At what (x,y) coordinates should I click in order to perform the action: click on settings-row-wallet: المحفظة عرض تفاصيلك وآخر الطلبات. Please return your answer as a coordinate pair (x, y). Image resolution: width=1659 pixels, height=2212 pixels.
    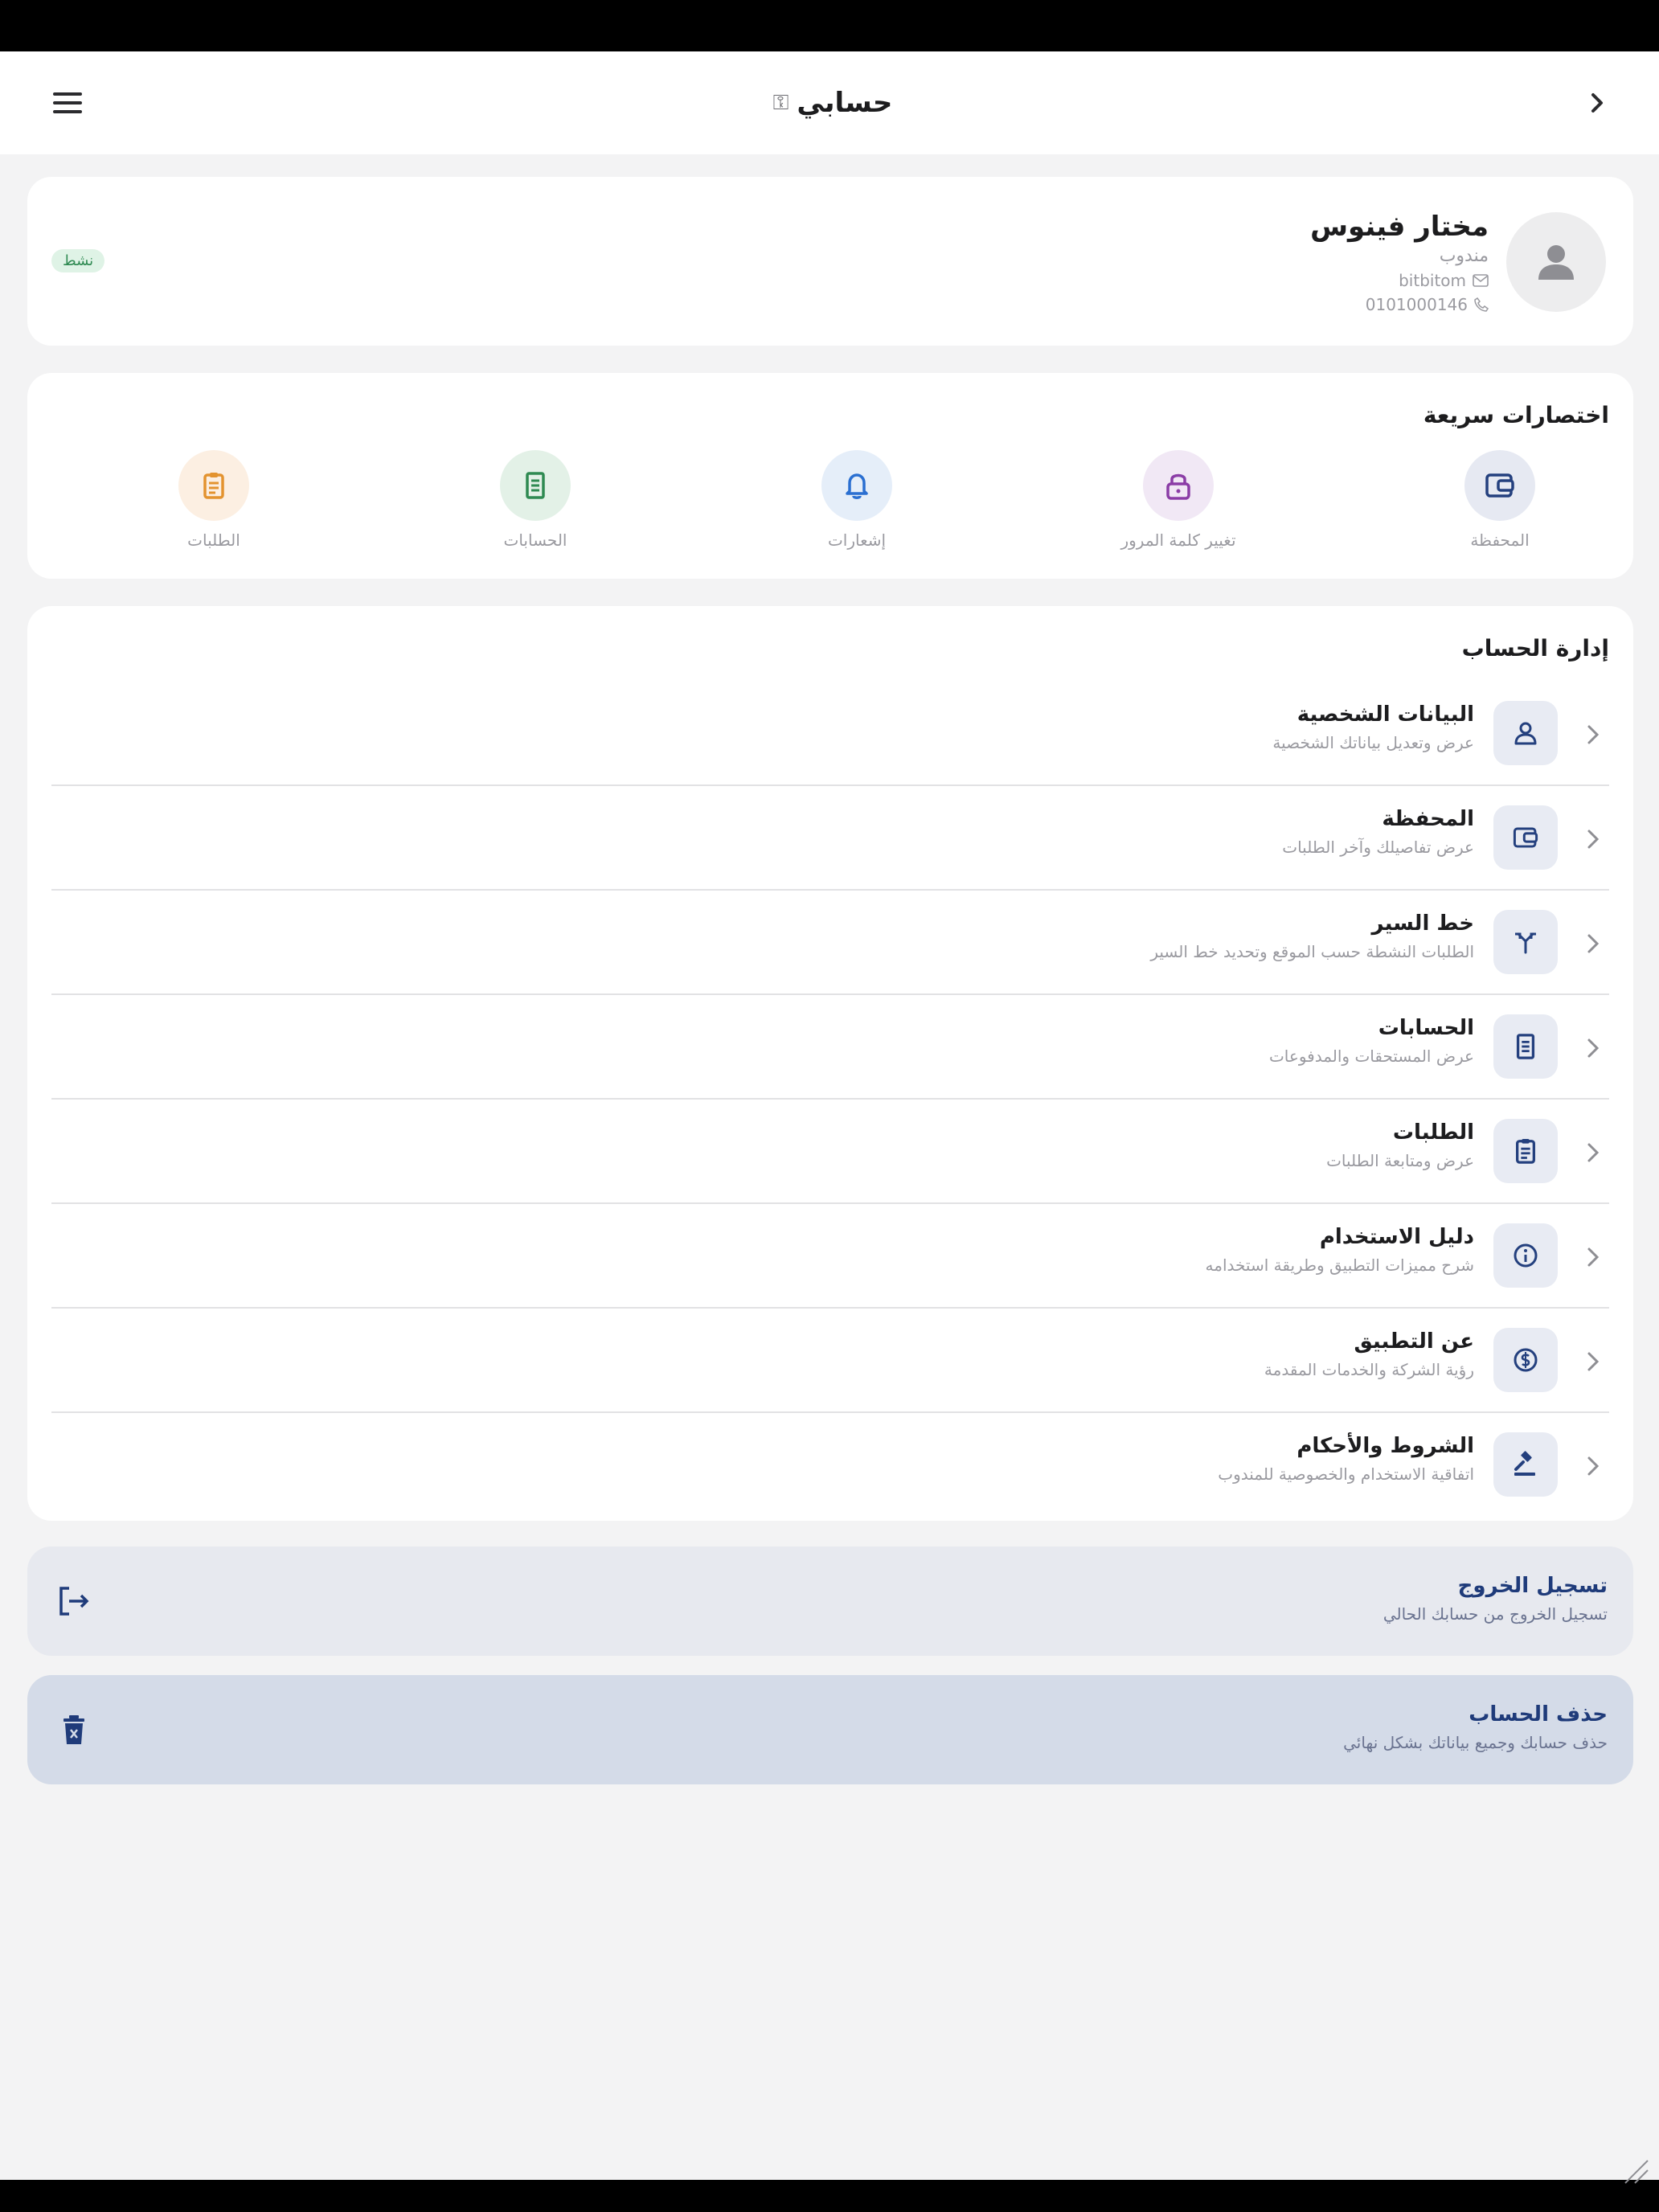
    Looking at the image, I should click on (830, 839).